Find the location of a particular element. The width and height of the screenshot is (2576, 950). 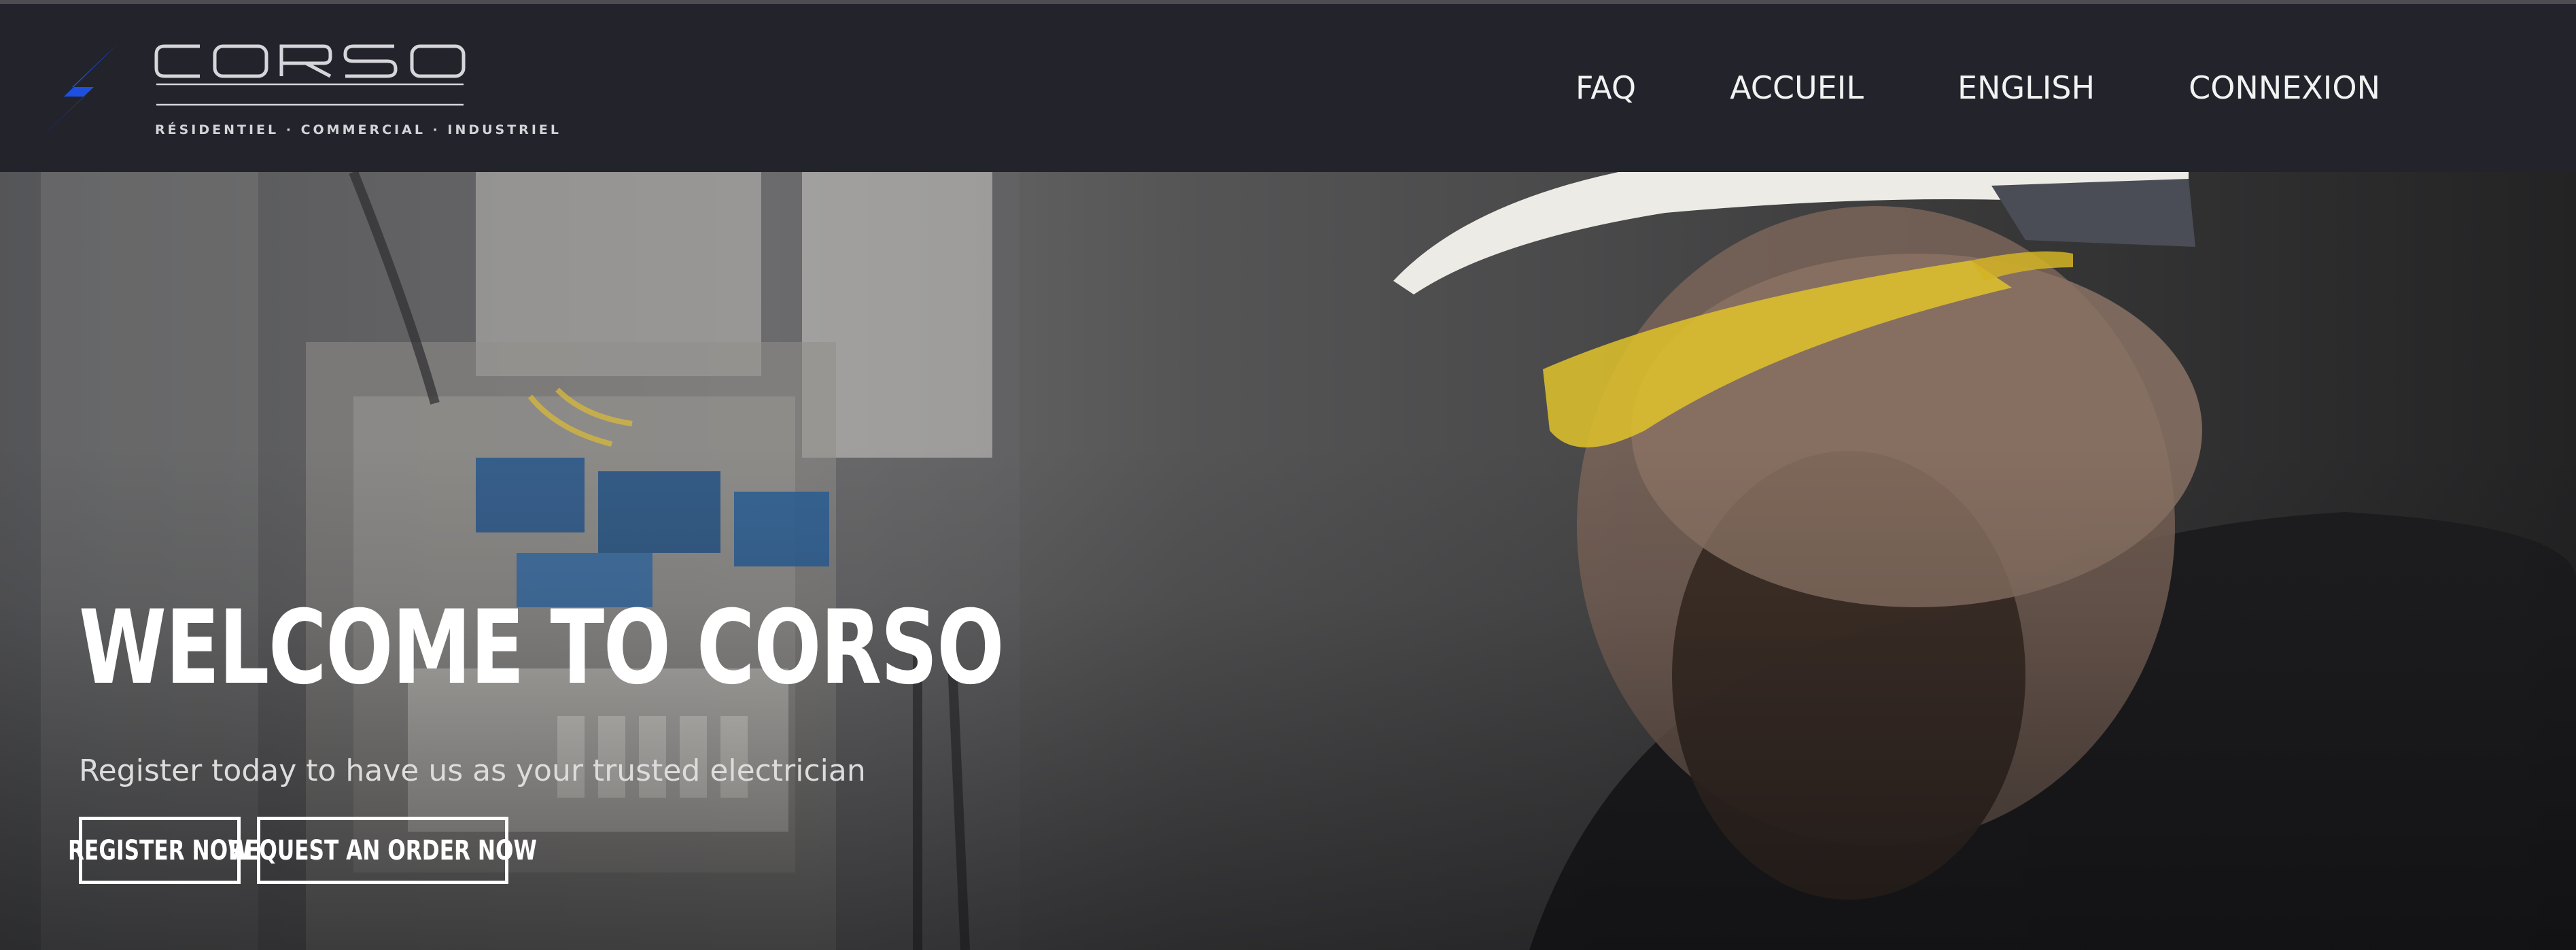

main-nav: FAQ ACCUEIL ENGLISH CONNEXION is located at coordinates (1978, 88).